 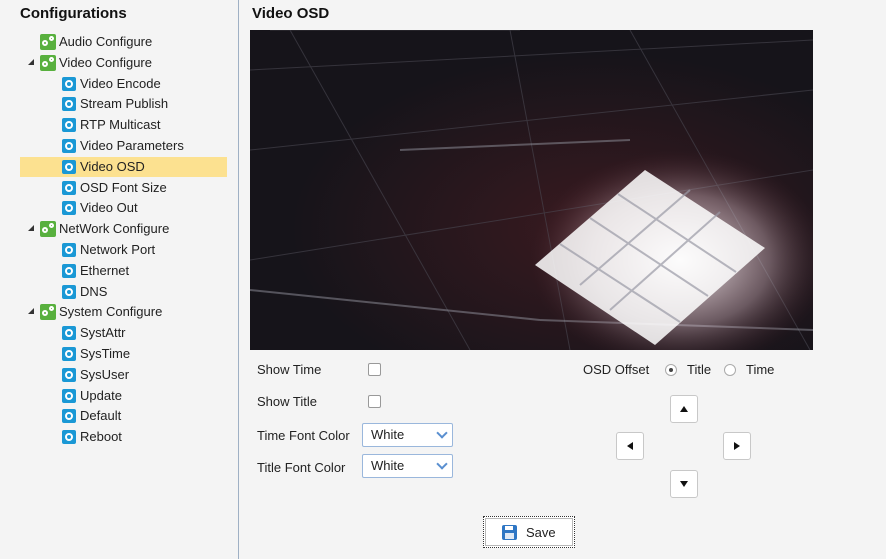 I want to click on sidebar-item-osd-font-size: OSD Font Size, so click(x=115, y=188).